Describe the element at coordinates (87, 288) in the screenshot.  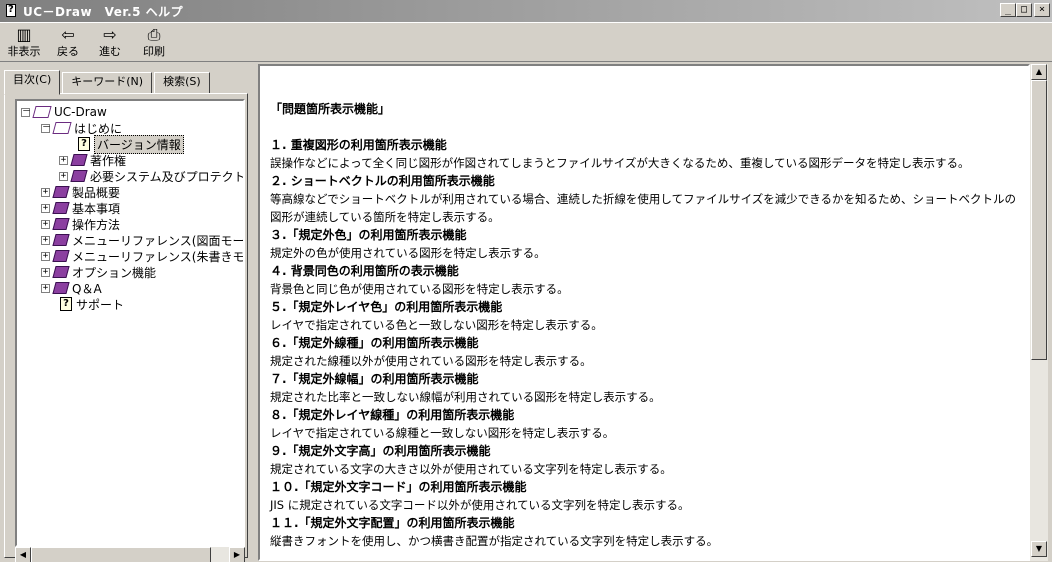
I see `tree-item-label: Q＆A` at that location.